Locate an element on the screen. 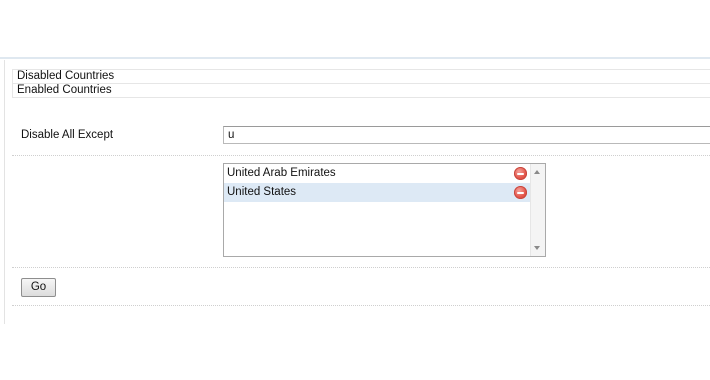  scroll-up-icon is located at coordinates (537, 172).